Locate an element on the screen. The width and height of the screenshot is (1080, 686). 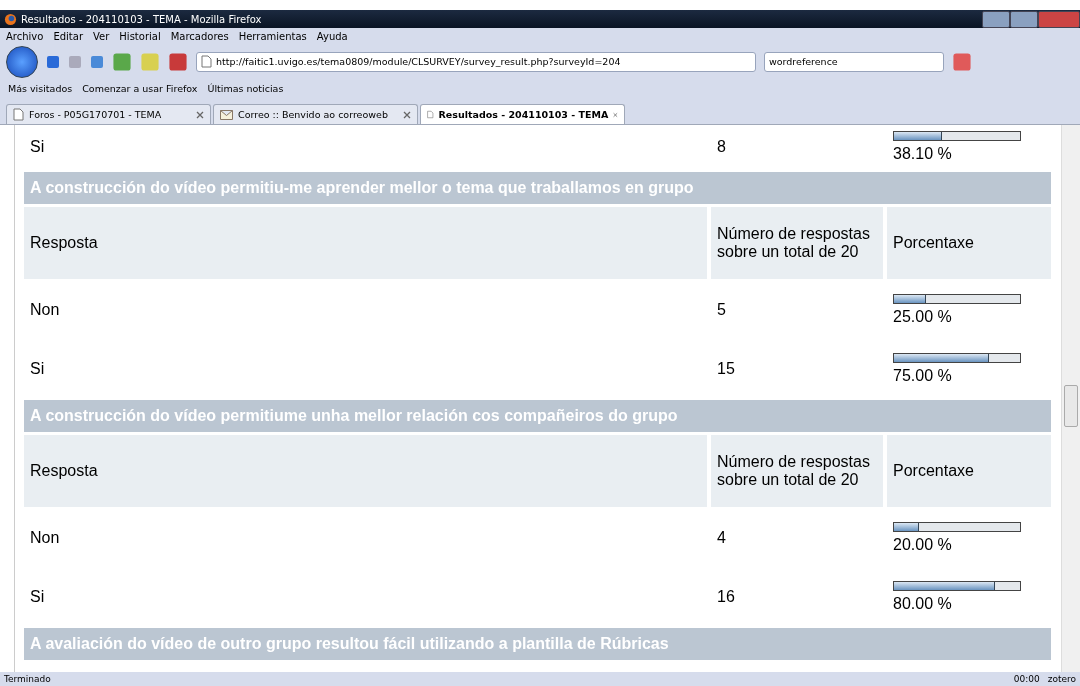
menu-item: Ayuda is located at coordinates (332, 36).